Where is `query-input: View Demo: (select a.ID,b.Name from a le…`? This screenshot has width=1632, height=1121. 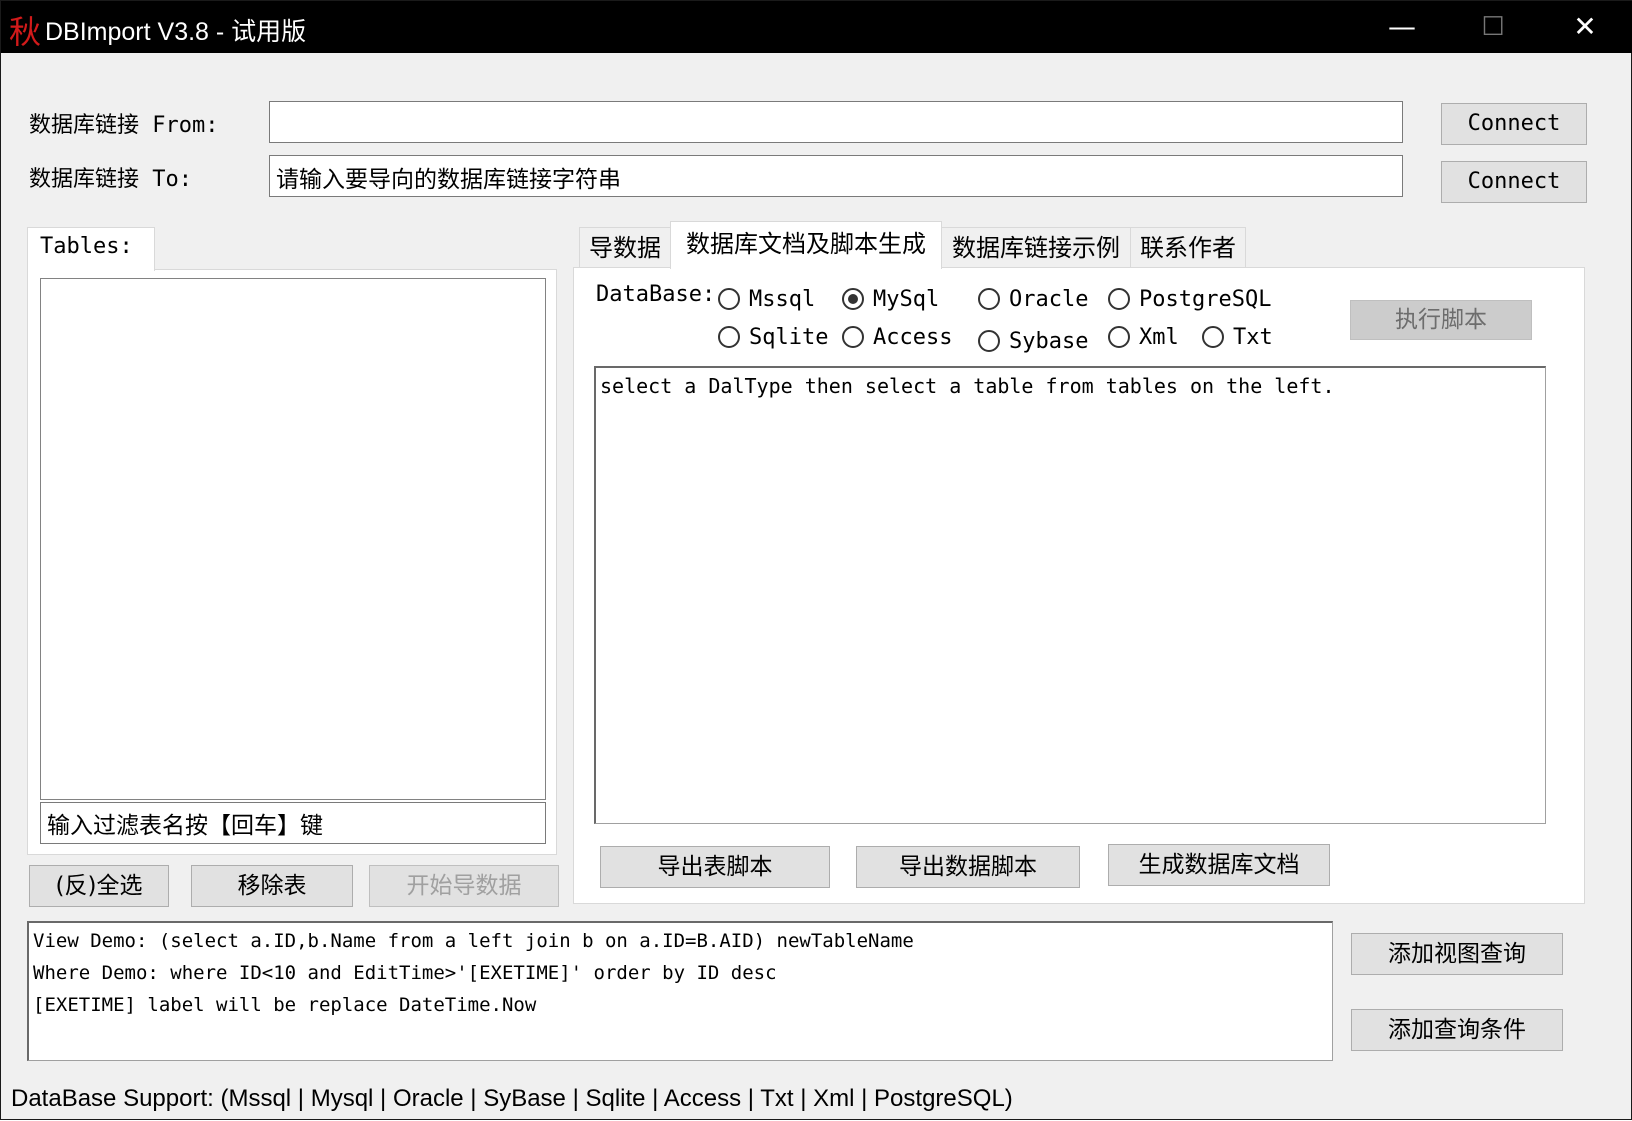 query-input: View Demo: (select a.ID,b.Name from a le… is located at coordinates (680, 991).